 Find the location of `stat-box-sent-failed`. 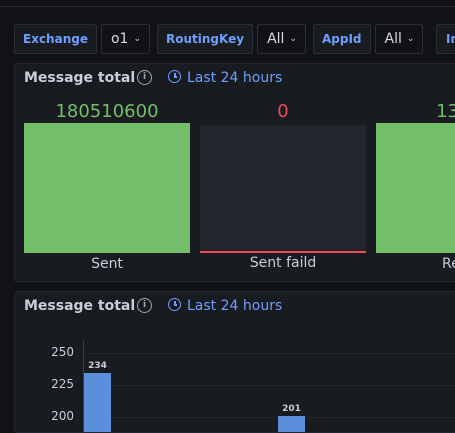

stat-box-sent-failed is located at coordinates (283, 189).